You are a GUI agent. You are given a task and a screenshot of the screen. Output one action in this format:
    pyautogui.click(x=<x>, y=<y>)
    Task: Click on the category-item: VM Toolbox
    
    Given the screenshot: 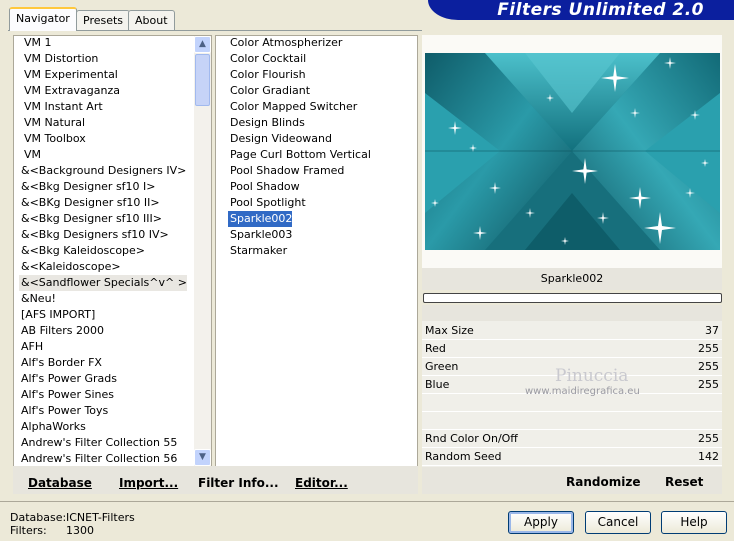 What is the action you would take?
    pyautogui.click(x=54, y=139)
    